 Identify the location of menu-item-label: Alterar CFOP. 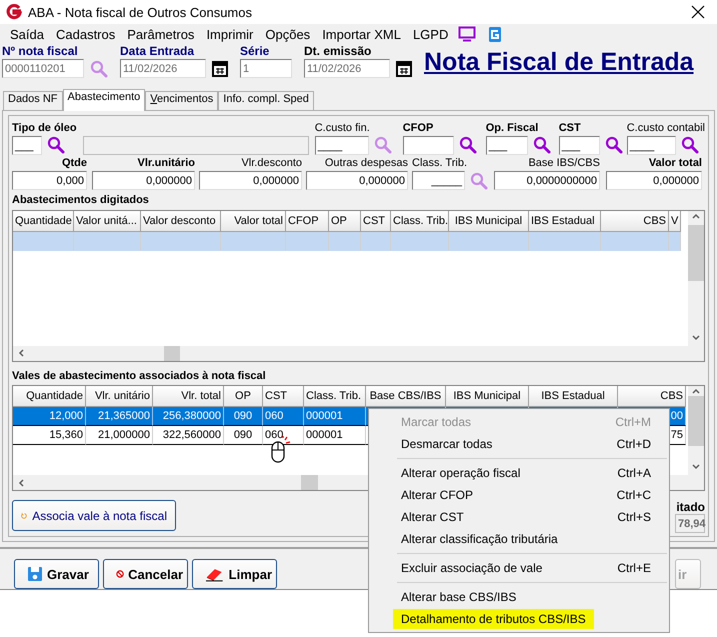
(437, 495).